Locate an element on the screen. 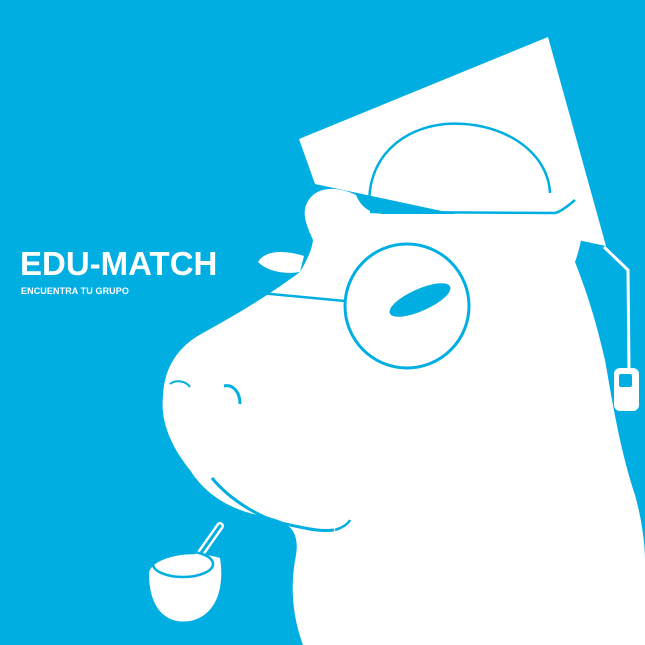  tassel-icon is located at coordinates (616, 308).